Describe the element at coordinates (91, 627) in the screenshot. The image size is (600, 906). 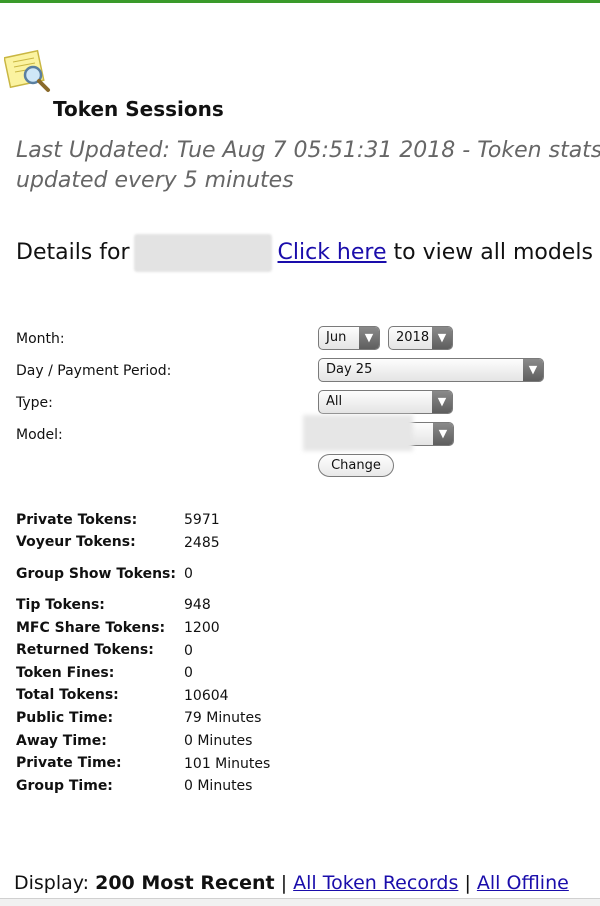
I see `stat-label: MFC Share Tokens:` at that location.